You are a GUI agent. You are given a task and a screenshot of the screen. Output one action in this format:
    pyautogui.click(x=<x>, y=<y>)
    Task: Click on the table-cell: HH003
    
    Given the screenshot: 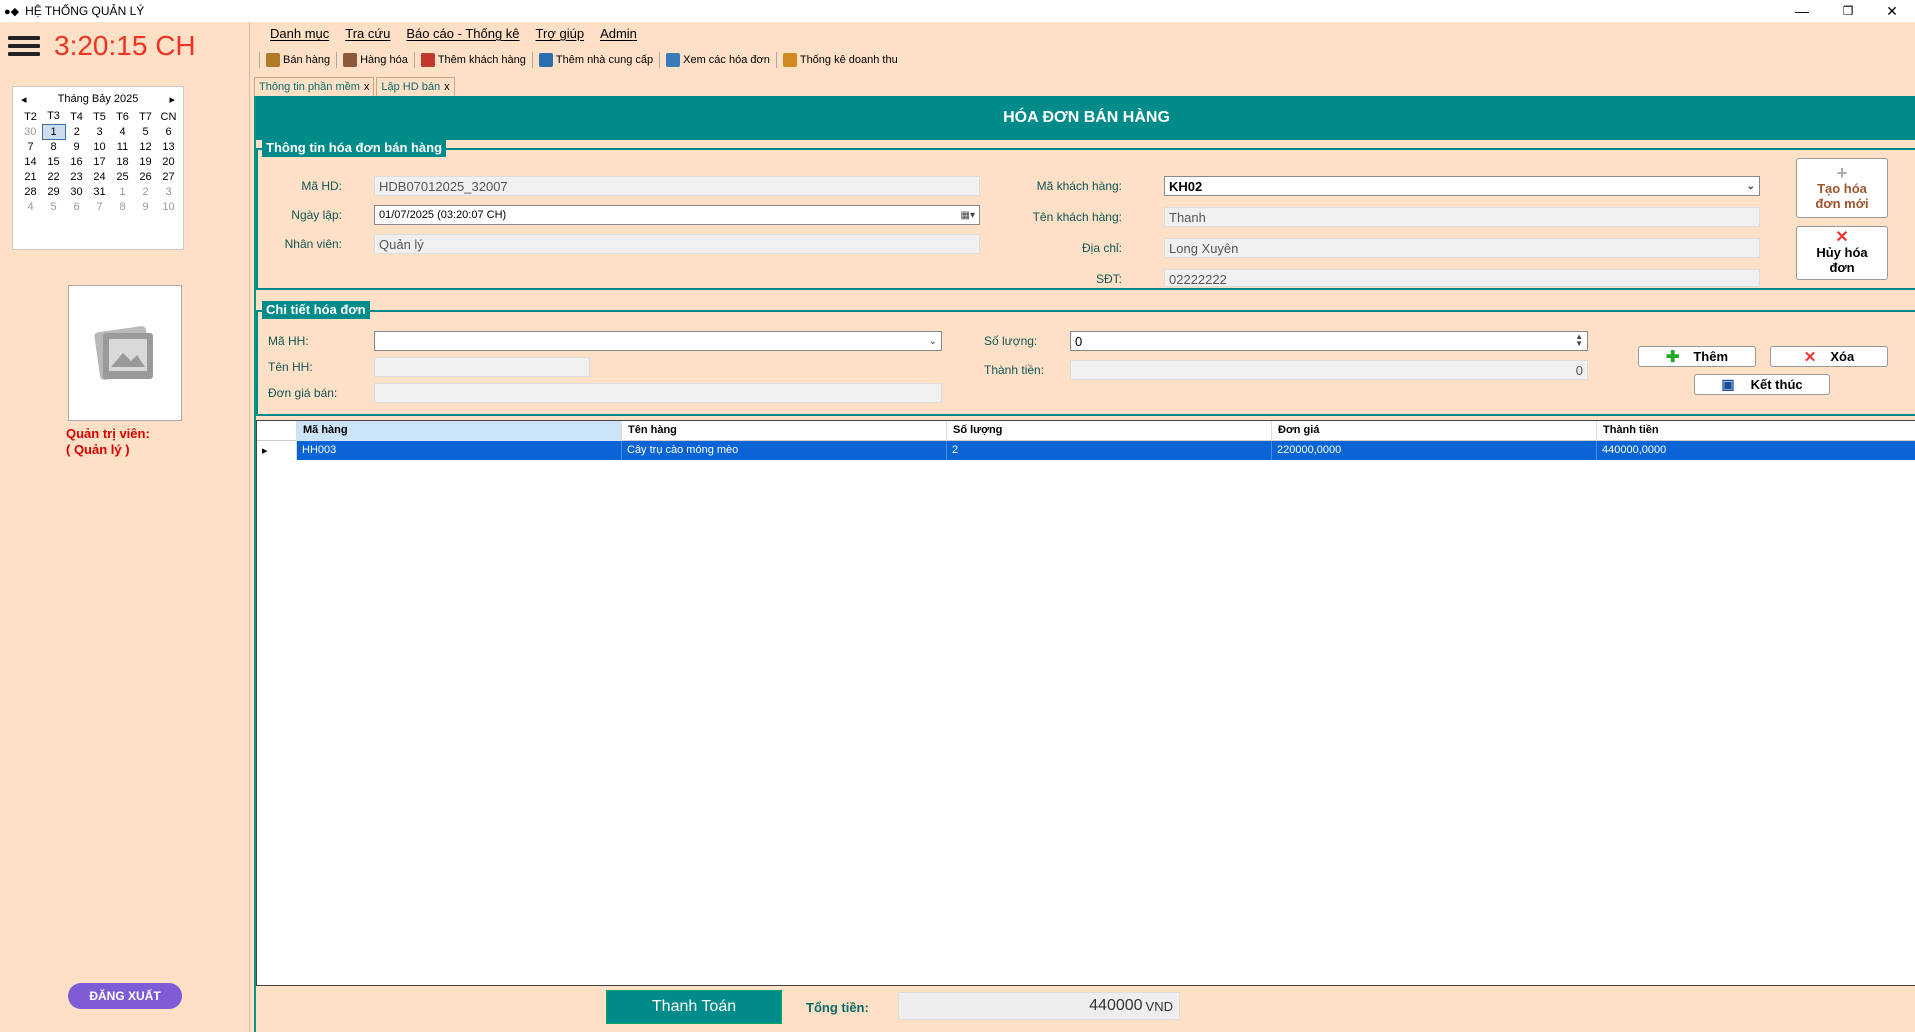 What is the action you would take?
    pyautogui.click(x=459, y=450)
    